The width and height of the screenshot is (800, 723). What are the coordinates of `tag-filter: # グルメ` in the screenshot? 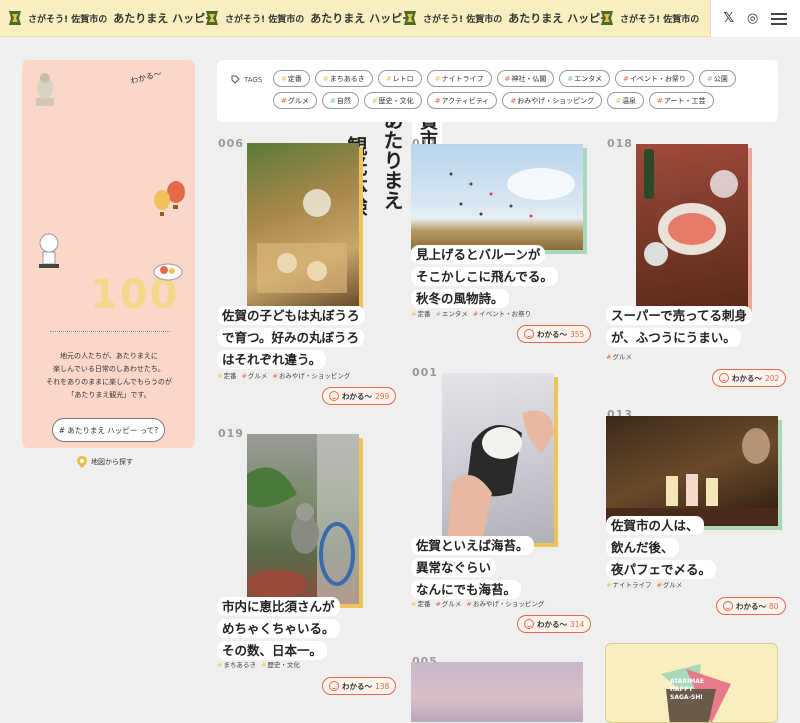 It's located at (295, 100).